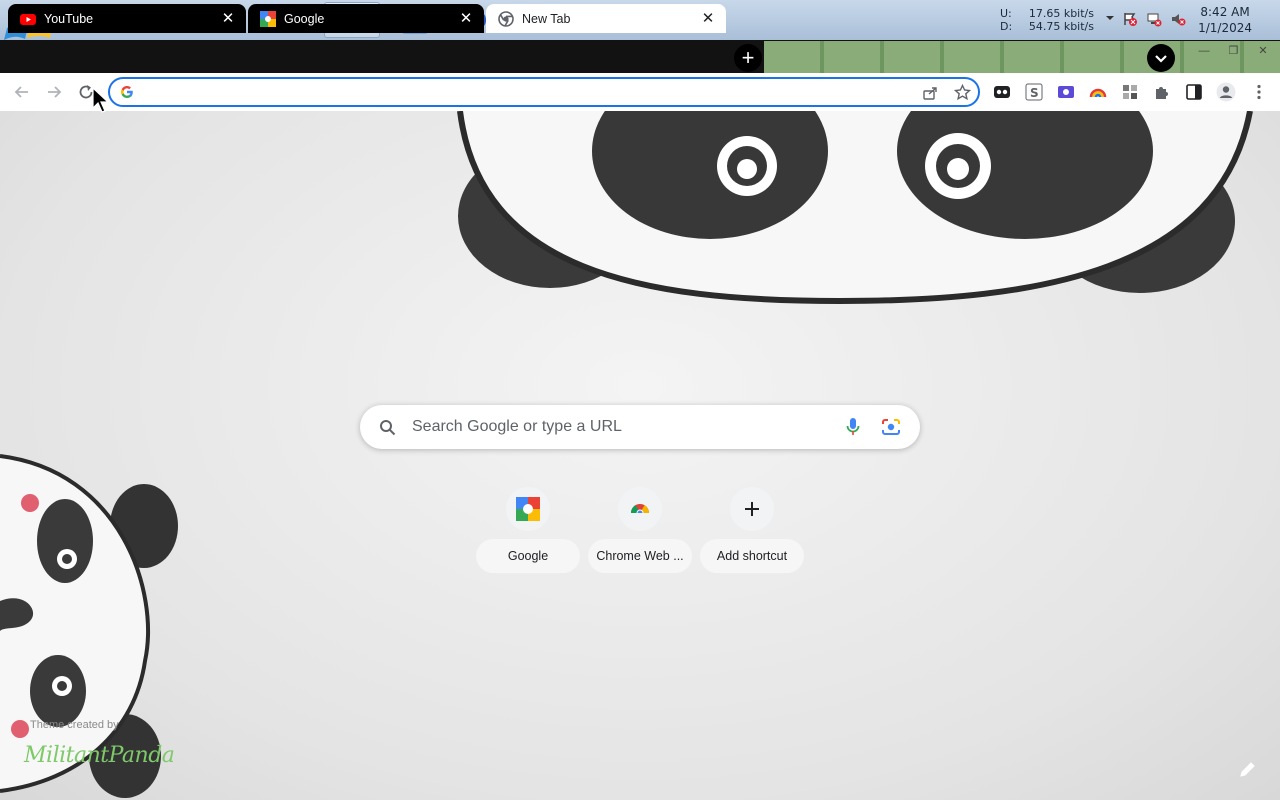 The width and height of the screenshot is (1280, 800). I want to click on chrome-icon, so click(506, 18).